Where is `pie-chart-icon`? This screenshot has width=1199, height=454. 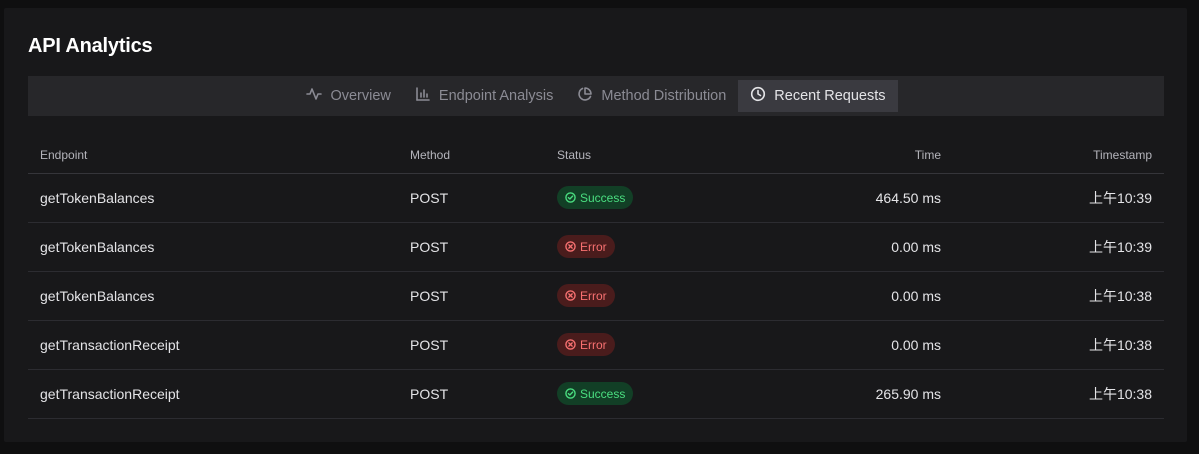
pie-chart-icon is located at coordinates (585, 96).